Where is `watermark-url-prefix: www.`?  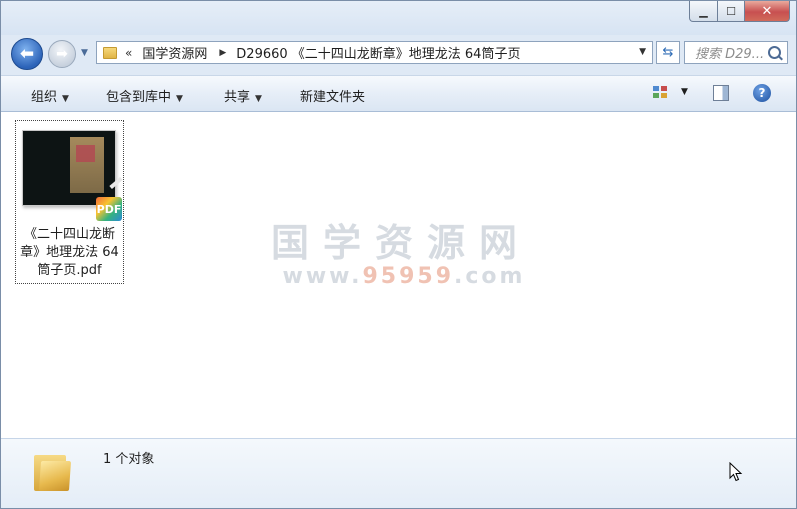
watermark-url-prefix: www. is located at coordinates (322, 276).